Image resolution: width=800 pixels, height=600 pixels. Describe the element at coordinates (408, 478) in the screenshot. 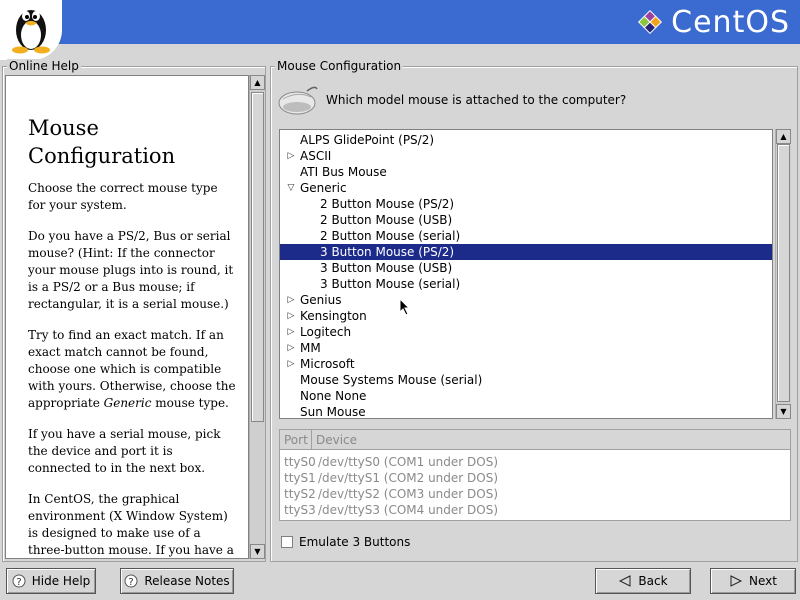

I see `device-cell: /dev/ttyS1 (COM2 under DOS)` at that location.